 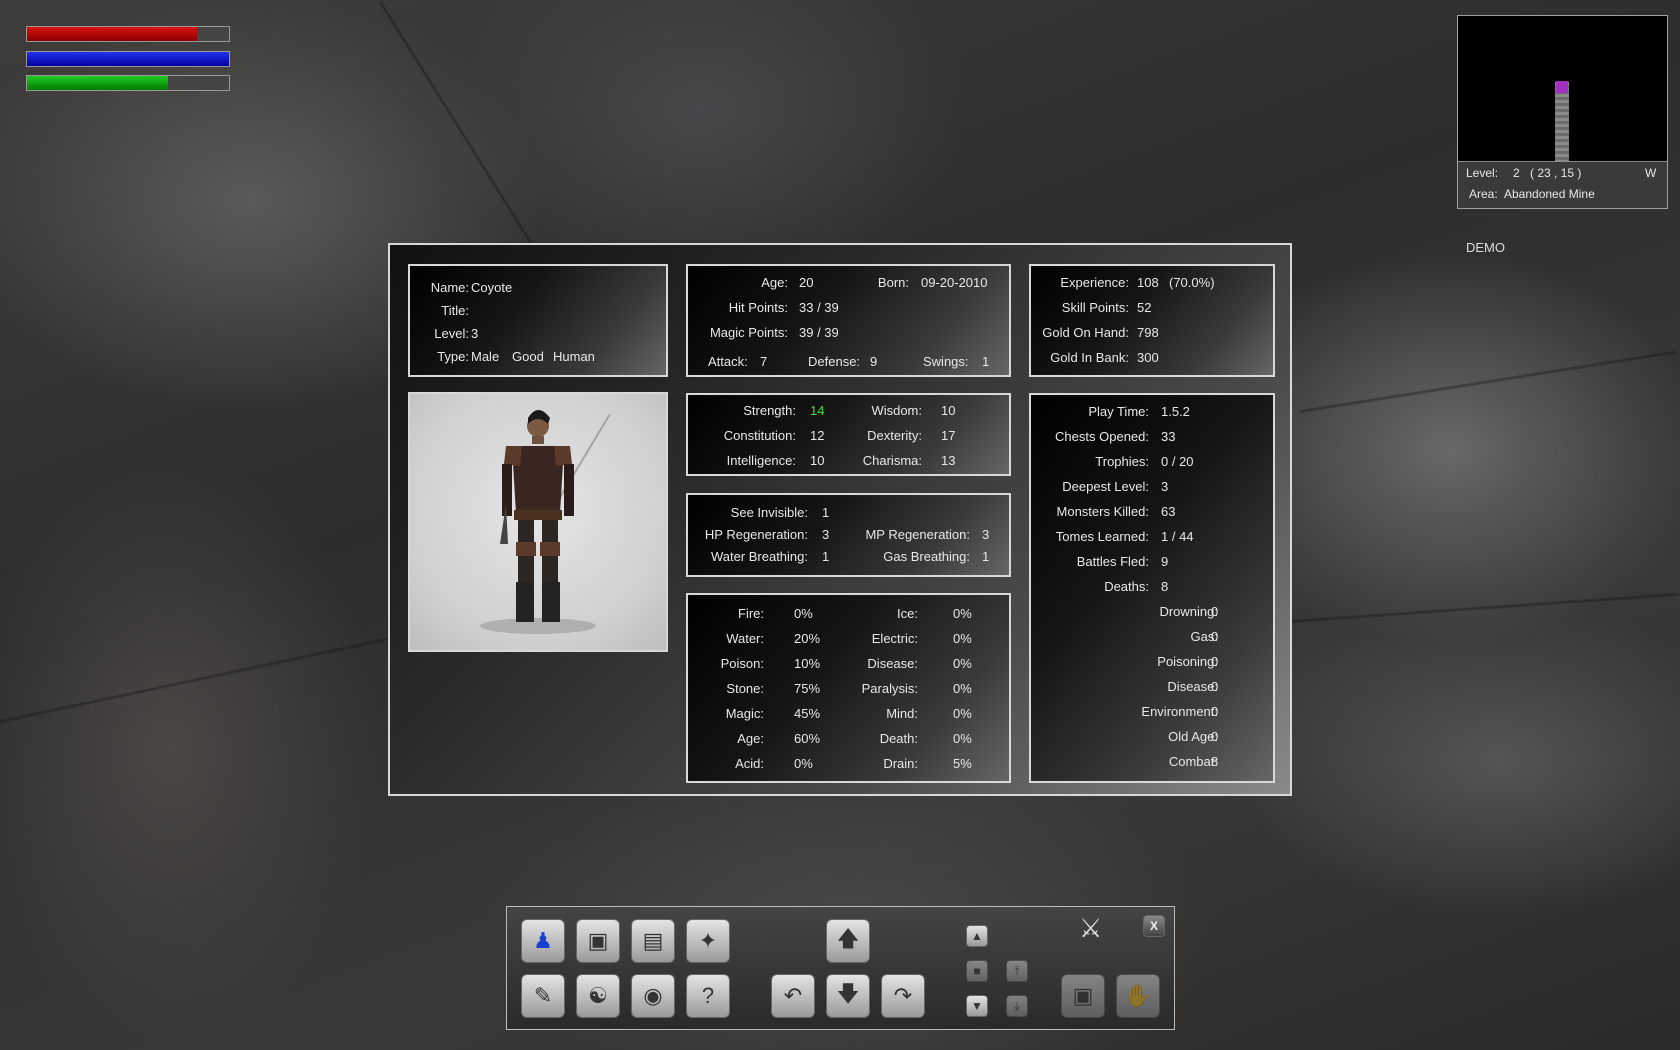 I want to click on record-label: Poisoning:, so click(x=1187, y=661).